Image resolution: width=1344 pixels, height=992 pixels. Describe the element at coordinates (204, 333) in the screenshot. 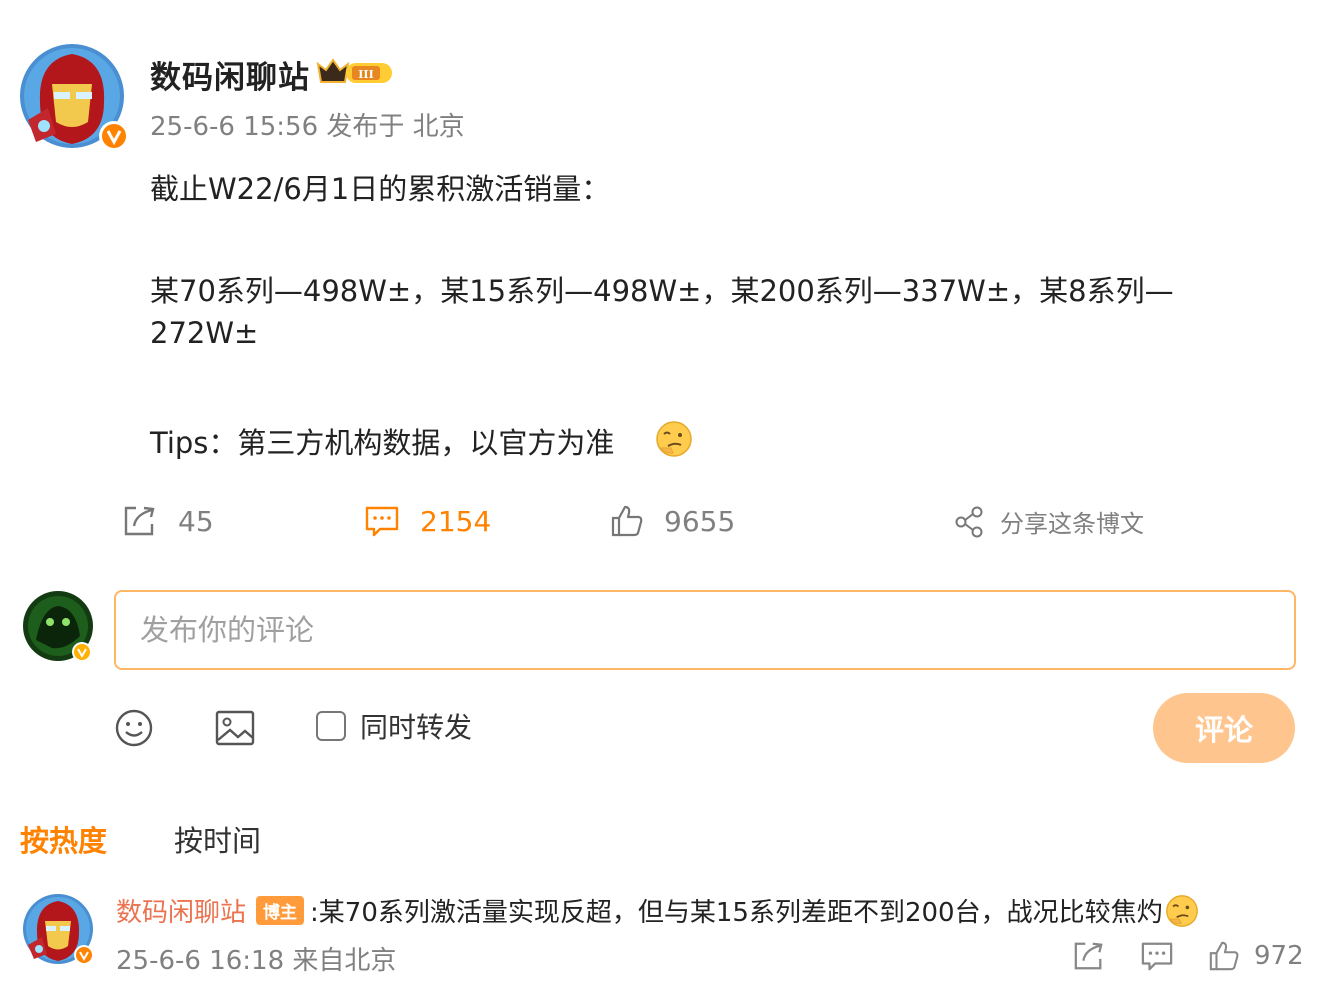

I see `post-text-line: 272W±` at that location.